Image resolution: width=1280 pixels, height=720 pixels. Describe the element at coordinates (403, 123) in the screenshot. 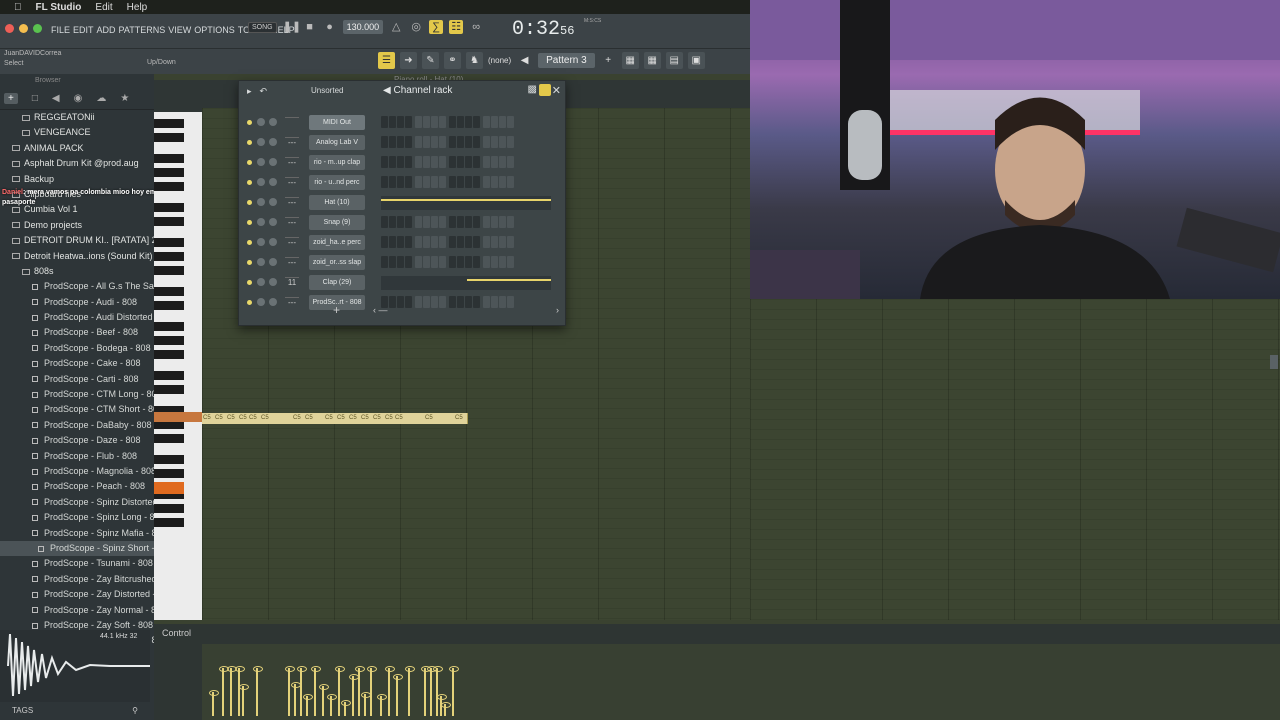

I see `channel-row: MIDI Out` at that location.